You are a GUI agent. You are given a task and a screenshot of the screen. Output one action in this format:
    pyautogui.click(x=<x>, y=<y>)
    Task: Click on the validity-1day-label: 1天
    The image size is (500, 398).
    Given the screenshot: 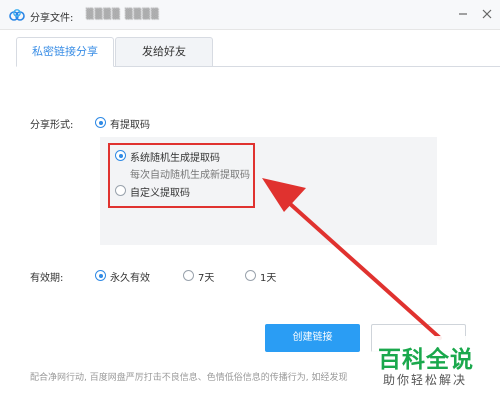 What is the action you would take?
    pyautogui.click(x=268, y=278)
    